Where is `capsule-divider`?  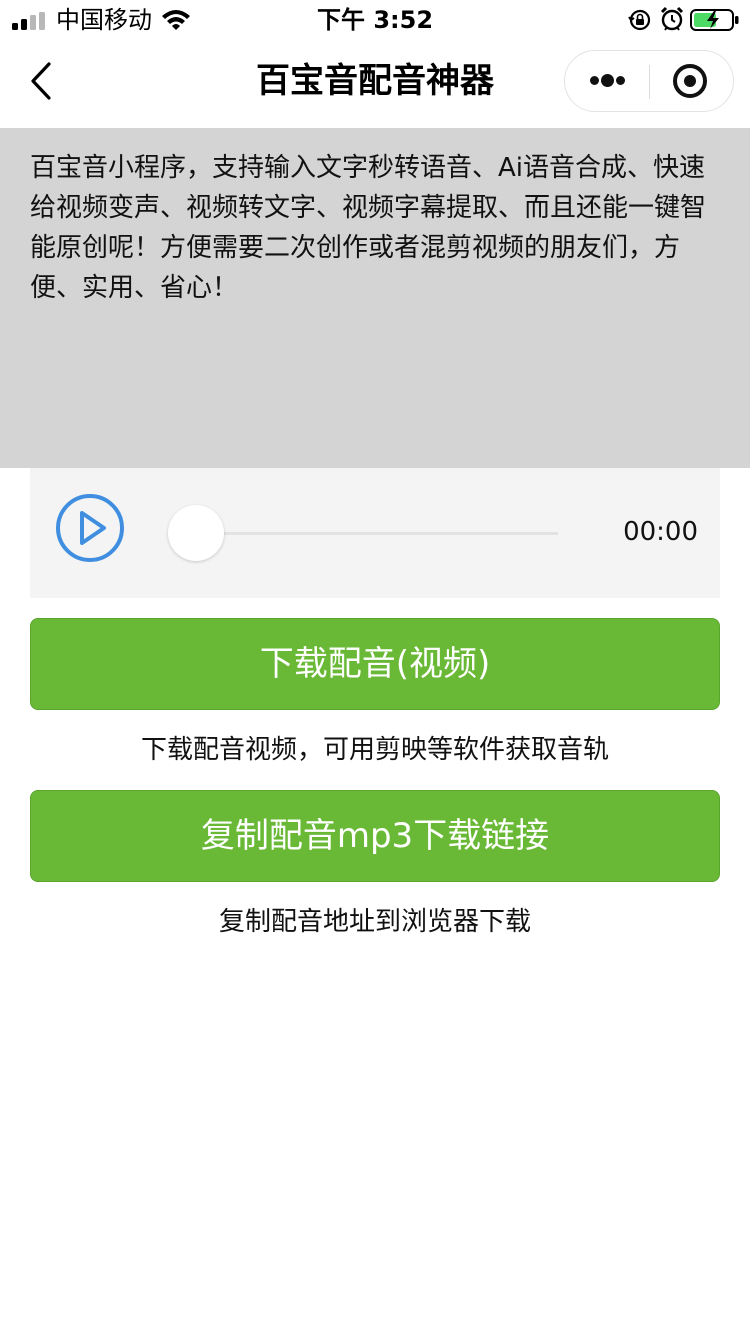
capsule-divider is located at coordinates (649, 82).